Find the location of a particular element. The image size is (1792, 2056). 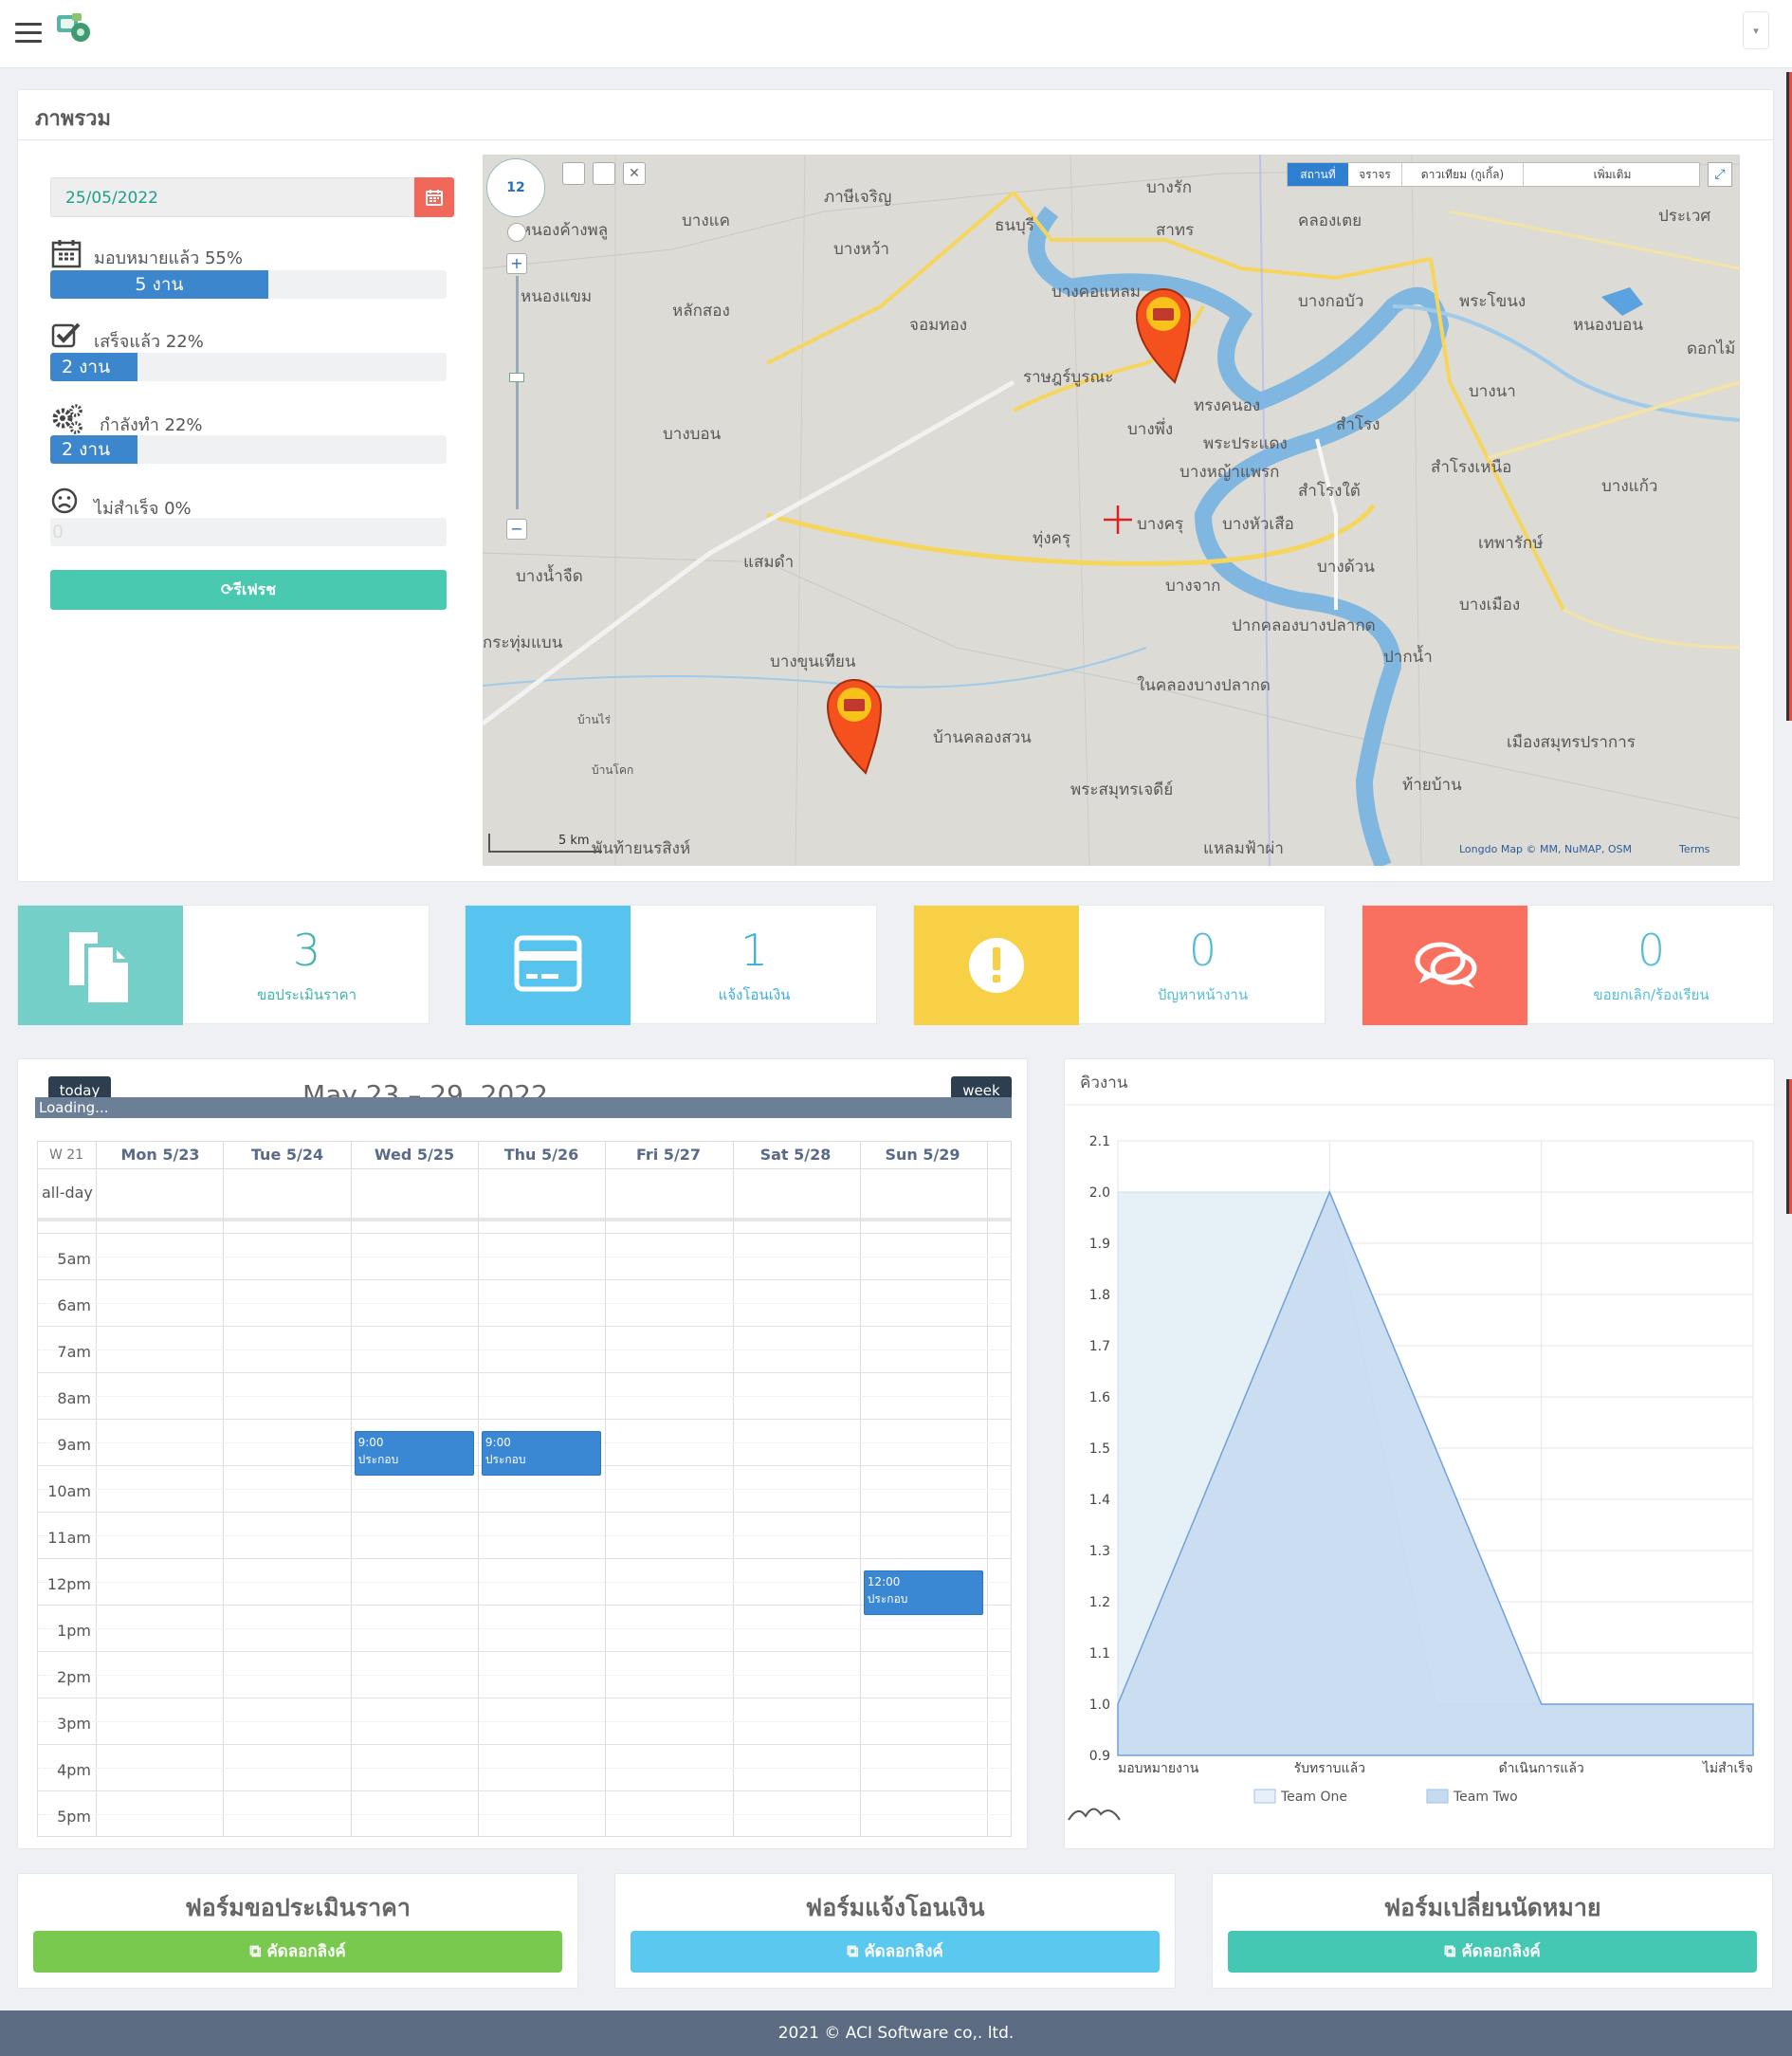

kpi-transfer-card: 1 แจ้งโอนเงิน is located at coordinates (671, 965).